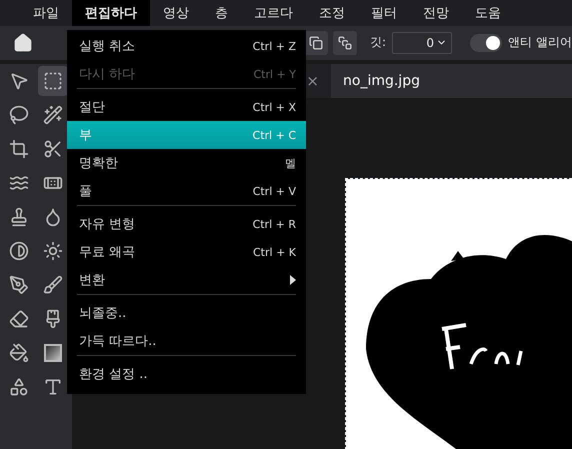 This screenshot has width=572, height=449. What do you see at coordinates (19, 115) in the screenshot?
I see `lasso-icon` at bounding box center [19, 115].